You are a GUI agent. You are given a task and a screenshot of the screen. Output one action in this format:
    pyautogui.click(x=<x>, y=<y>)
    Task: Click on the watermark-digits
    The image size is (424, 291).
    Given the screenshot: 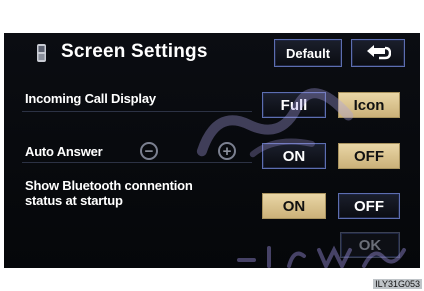 What is the action you would take?
    pyautogui.click(x=321, y=257)
    